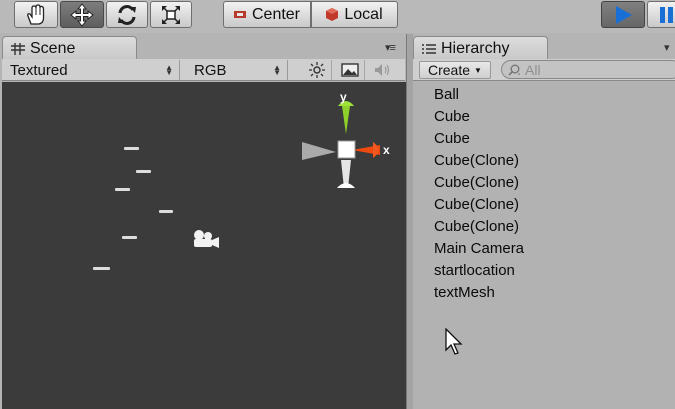  What do you see at coordinates (238, 70) in the screenshot?
I see `render-mode-dropdown: RGB ▲ ▼` at bounding box center [238, 70].